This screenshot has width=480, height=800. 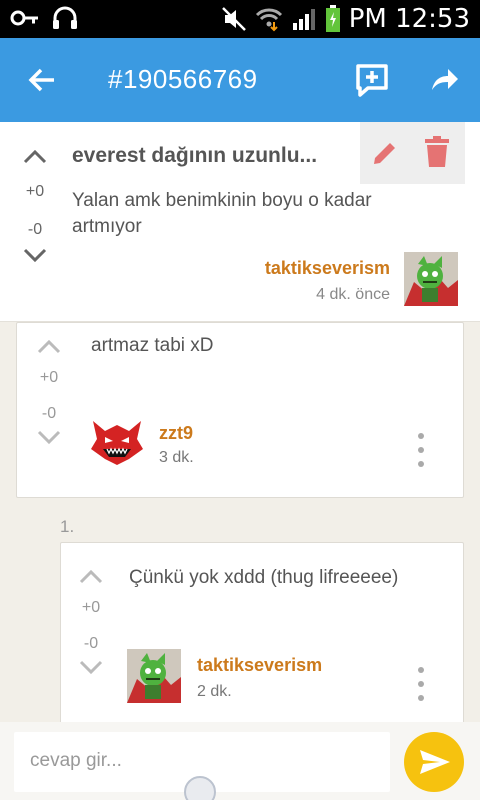 What do you see at coordinates (35, 206) in the screenshot?
I see `post-vote-column: +0 -0` at bounding box center [35, 206].